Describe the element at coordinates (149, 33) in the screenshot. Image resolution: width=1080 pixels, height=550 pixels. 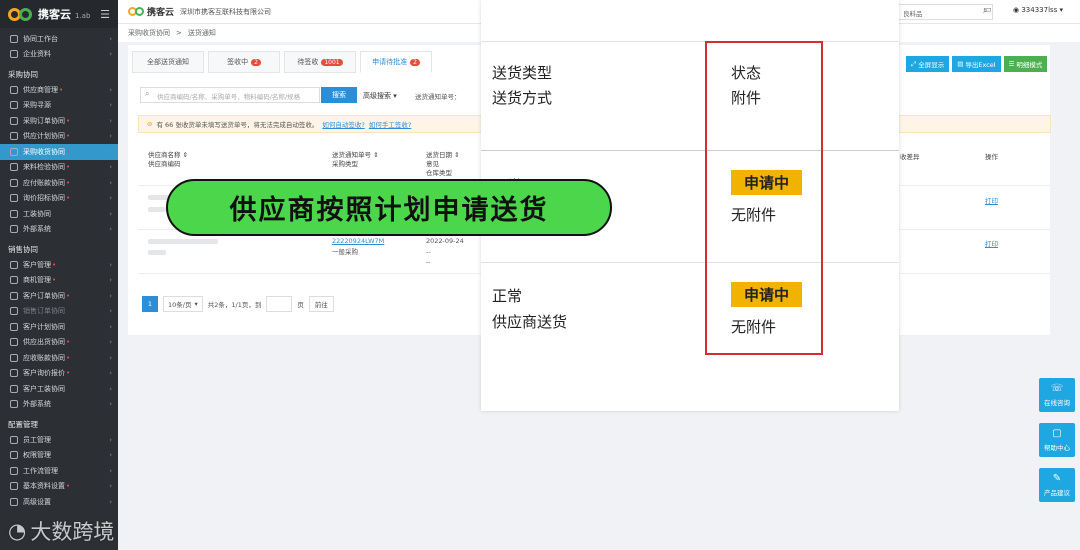
I see `breadcrumb-parent: 采购收货协同` at that location.